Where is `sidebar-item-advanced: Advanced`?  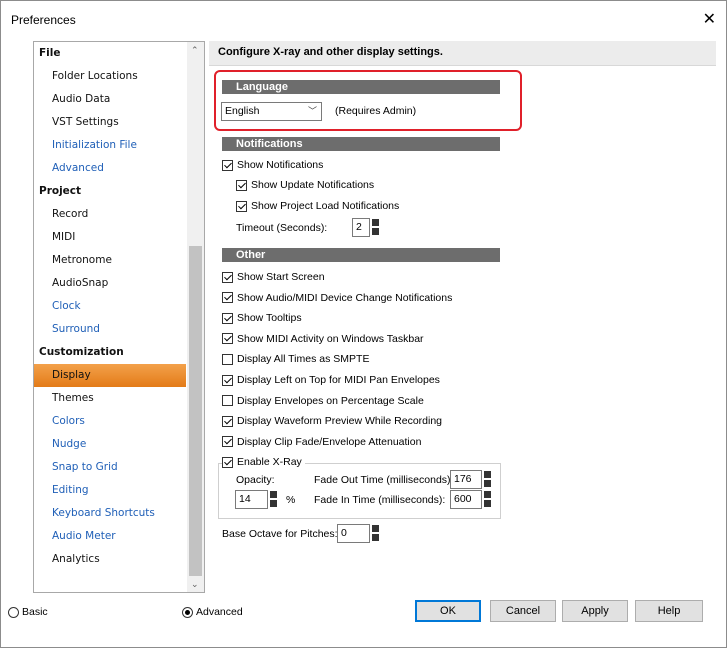 sidebar-item-advanced: Advanced is located at coordinates (110, 168).